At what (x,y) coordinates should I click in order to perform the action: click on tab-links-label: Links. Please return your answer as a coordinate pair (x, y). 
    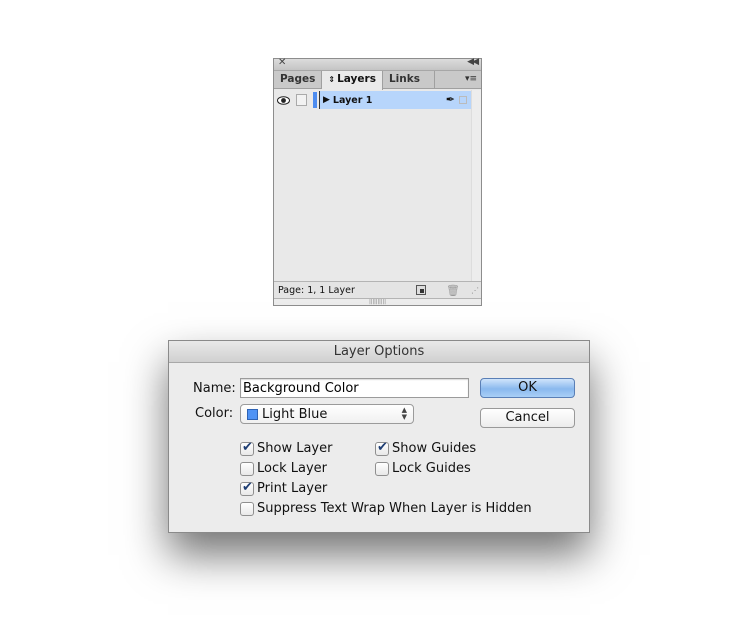
    Looking at the image, I should click on (404, 79).